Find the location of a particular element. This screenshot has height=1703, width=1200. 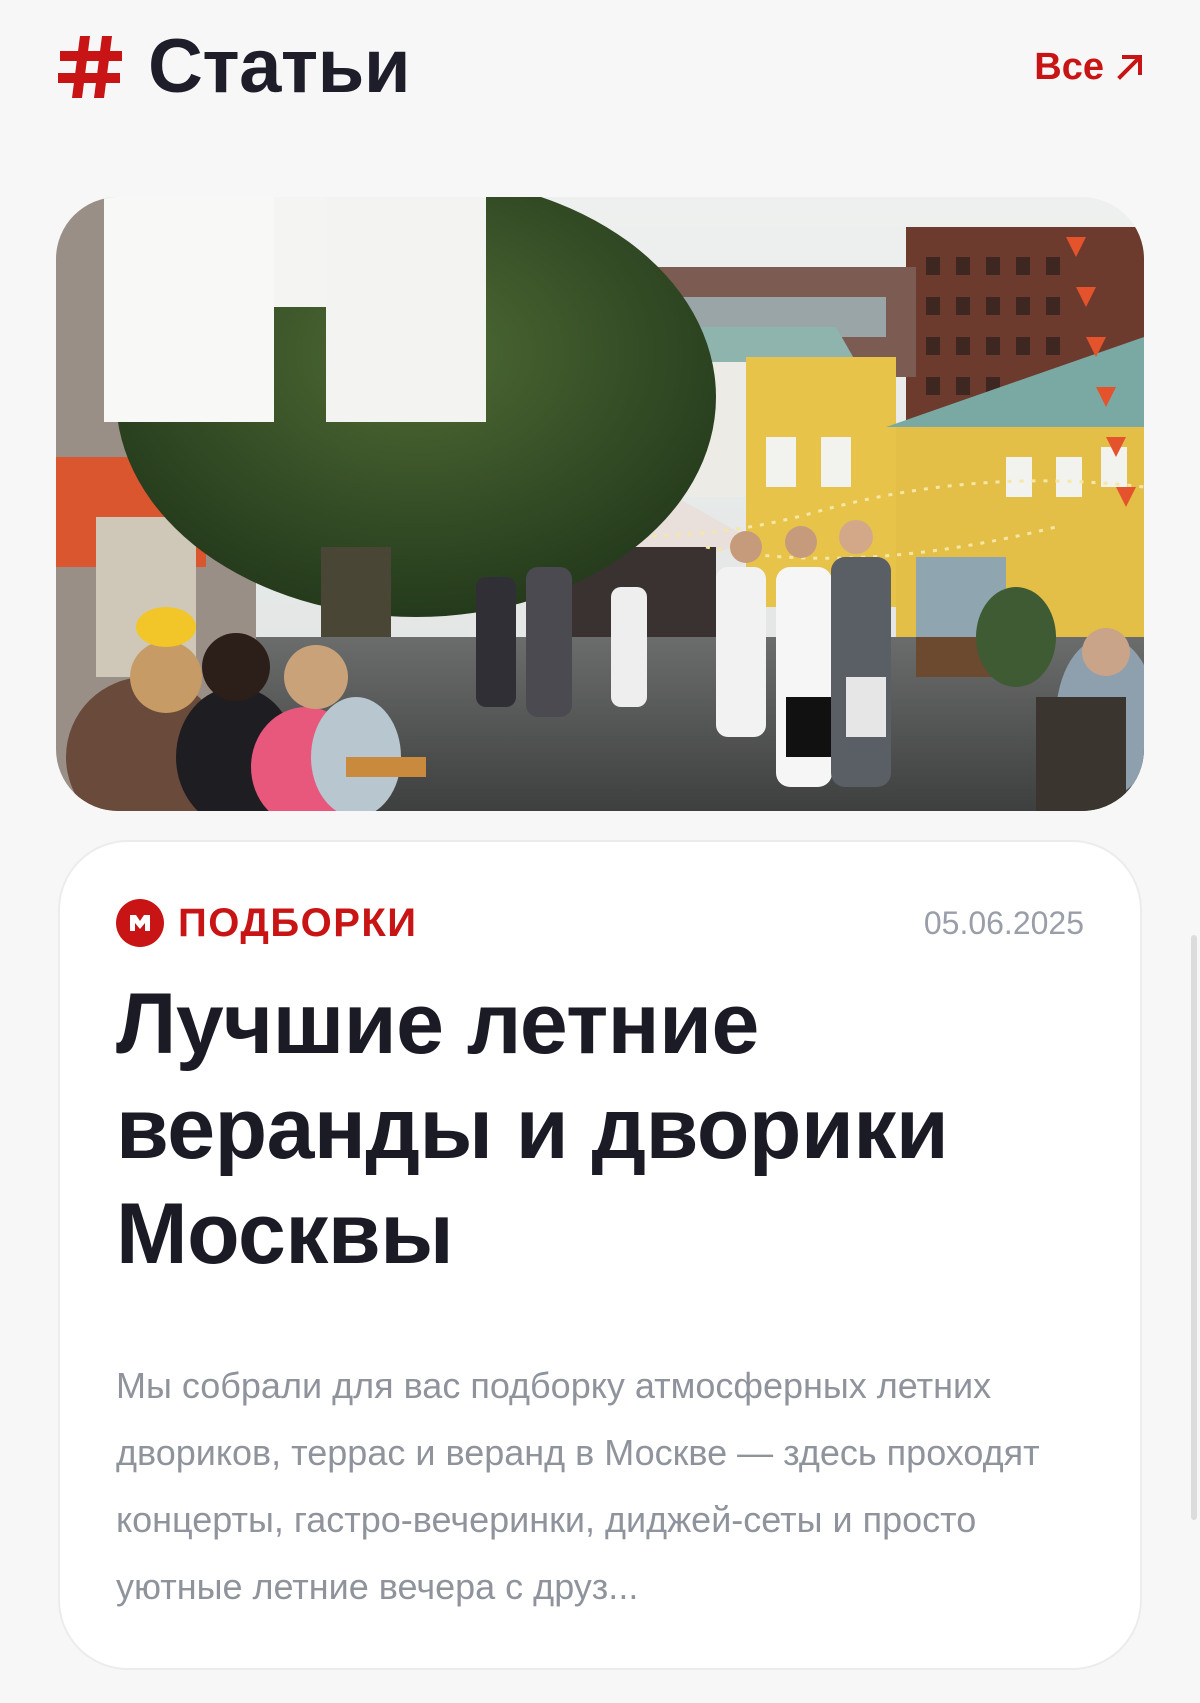

see-all-link: Все is located at coordinates (1090, 67).